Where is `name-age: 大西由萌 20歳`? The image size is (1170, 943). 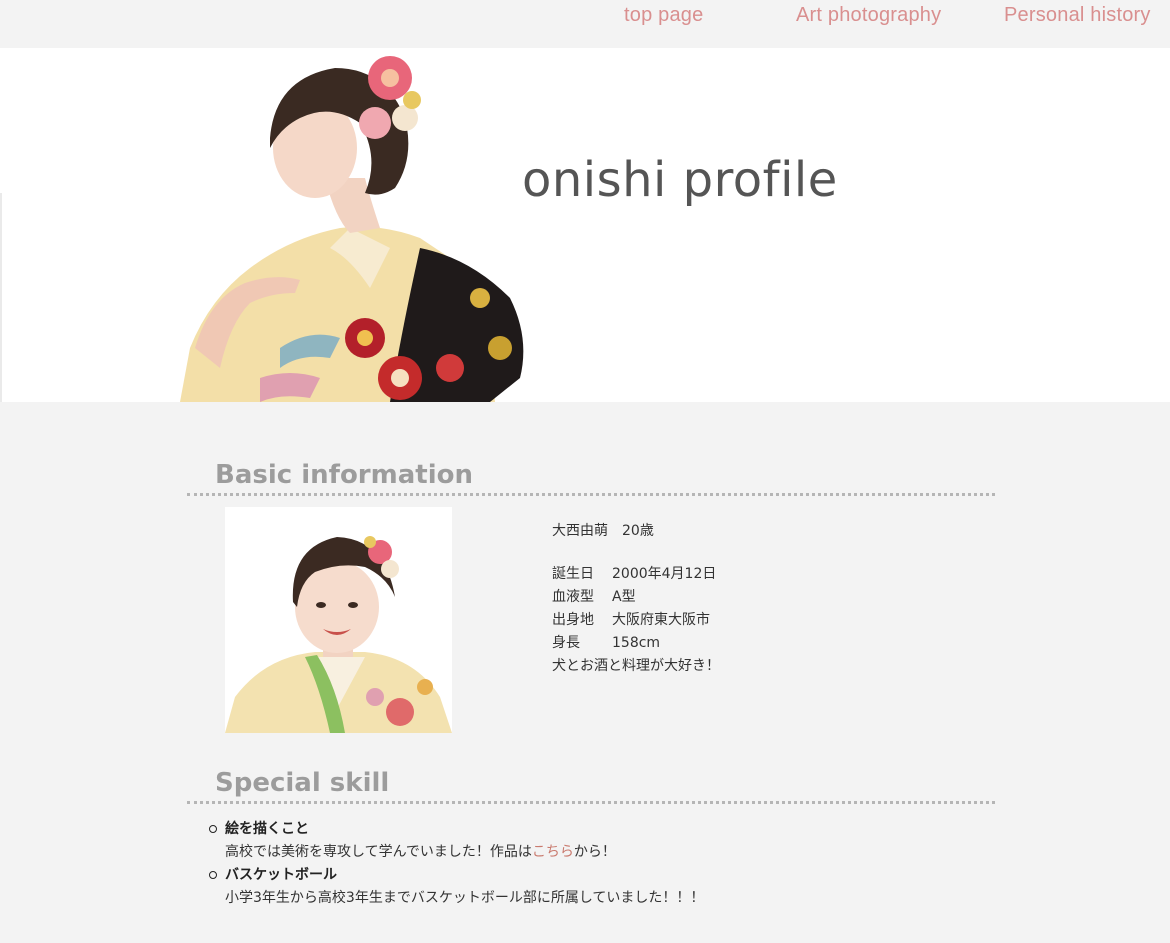
name-age: 大西由萌 20歳 is located at coordinates (603, 531).